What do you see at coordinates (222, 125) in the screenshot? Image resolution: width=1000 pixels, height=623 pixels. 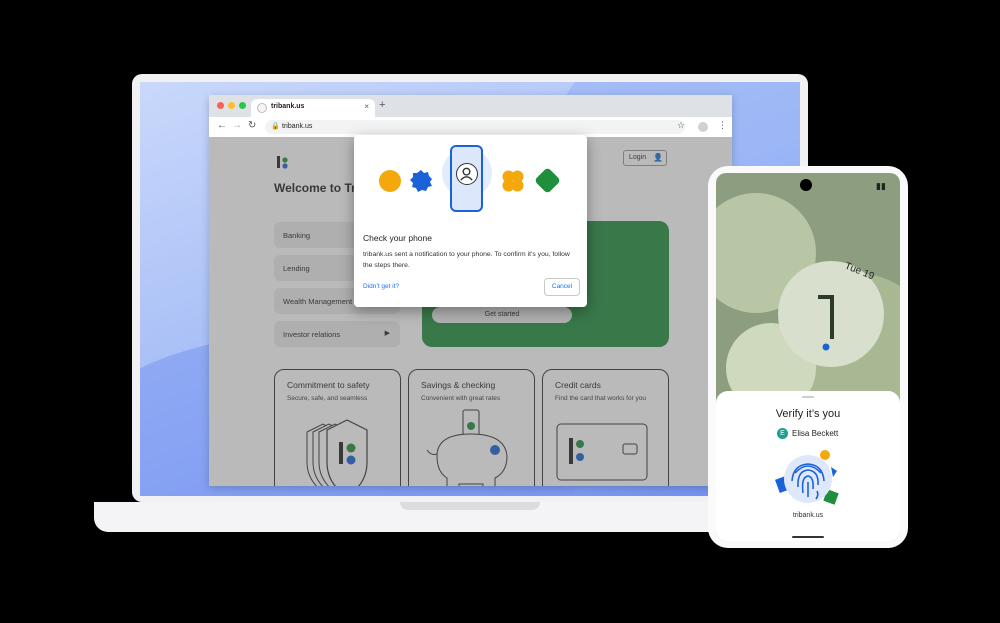 I see `back-icon: ←` at bounding box center [222, 125].